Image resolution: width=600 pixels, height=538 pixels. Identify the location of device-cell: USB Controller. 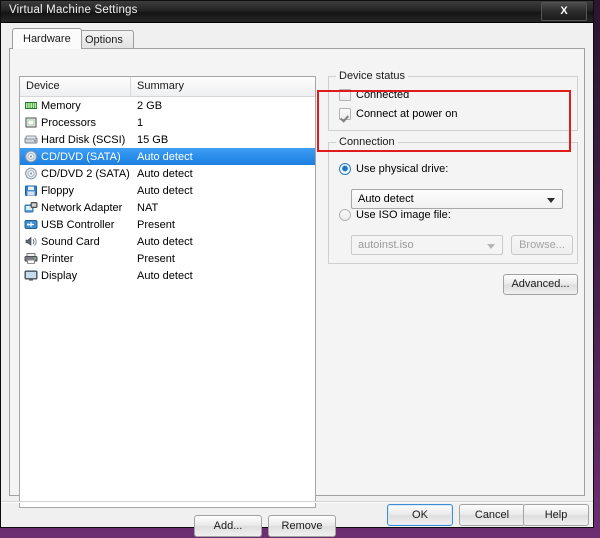
(75, 224).